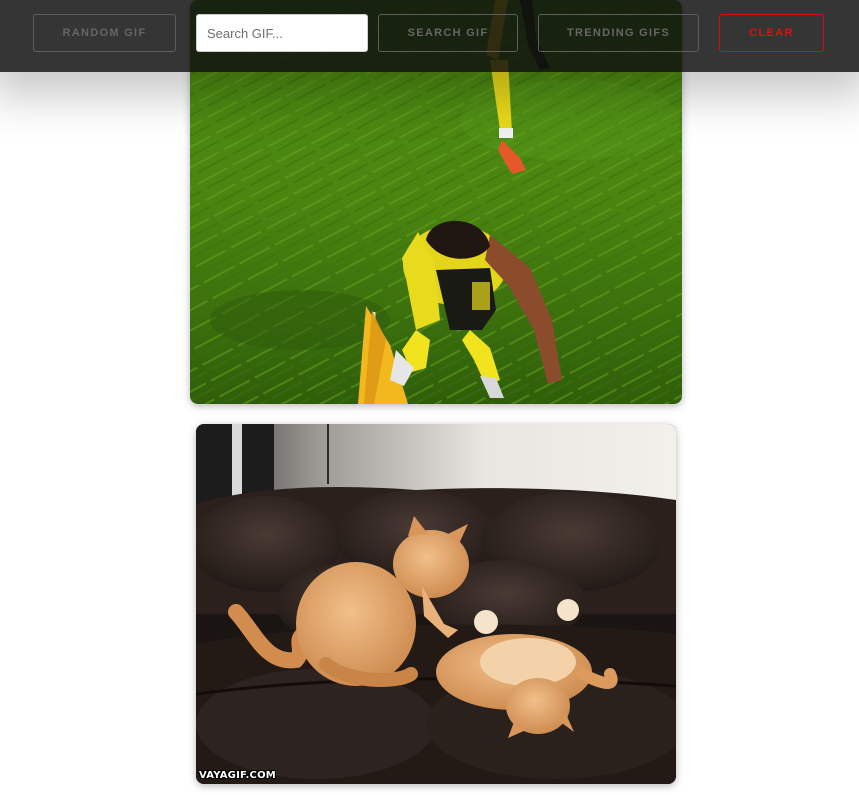 The height and width of the screenshot is (795, 859). What do you see at coordinates (237, 775) in the screenshot?
I see `gif-watermark: VAYAGIF.COM` at bounding box center [237, 775].